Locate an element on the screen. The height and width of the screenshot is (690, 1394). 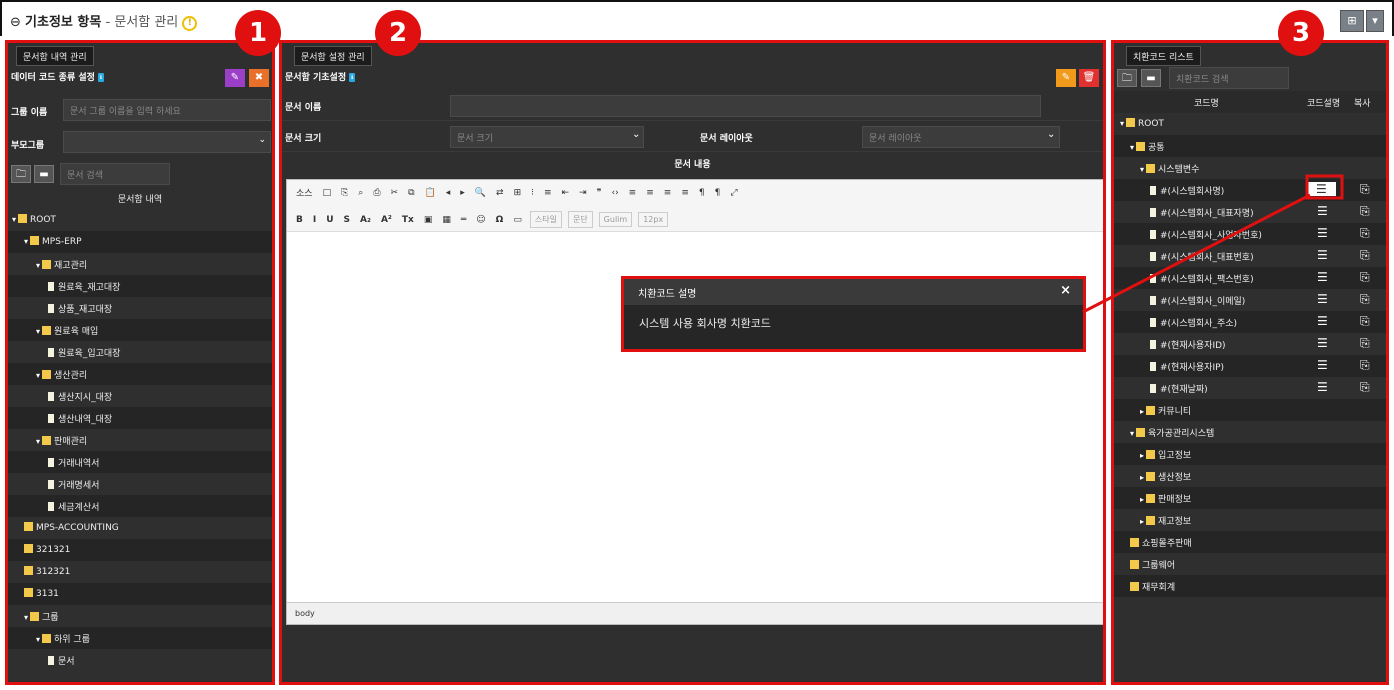
toolbar-button: 소스 is located at coordinates (304, 192).